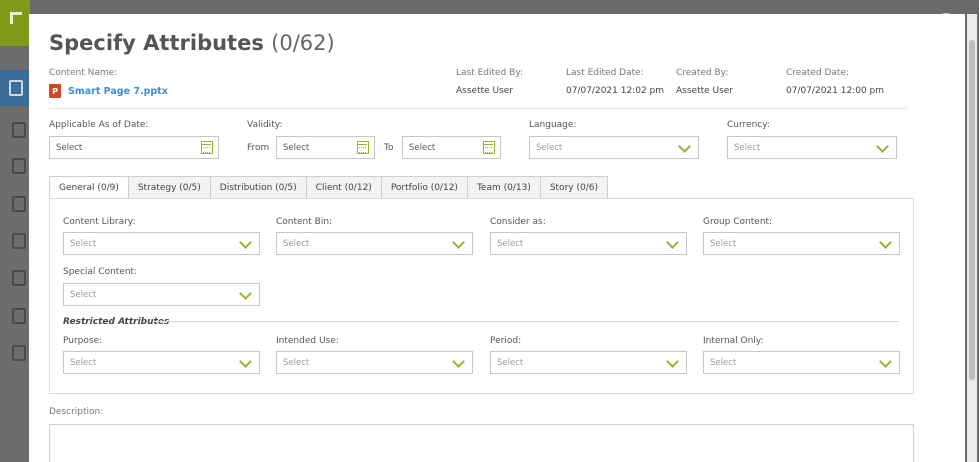 This screenshot has width=979, height=462. I want to click on tab-distribution: Distribution (0/5), so click(258, 187).